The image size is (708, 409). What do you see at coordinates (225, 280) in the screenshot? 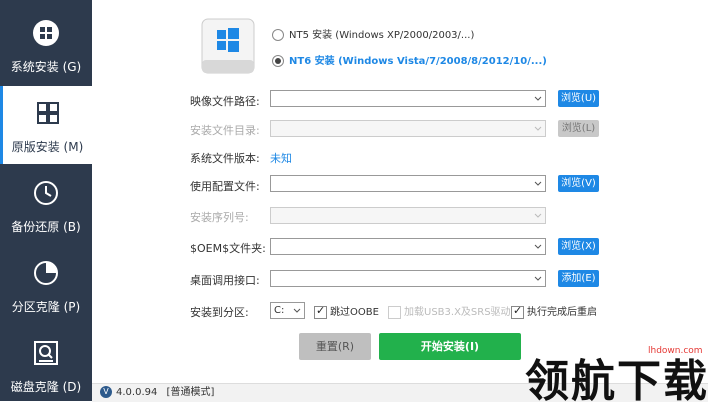
I see `desktop-interface-label: 桌面调用接口:` at bounding box center [225, 280].